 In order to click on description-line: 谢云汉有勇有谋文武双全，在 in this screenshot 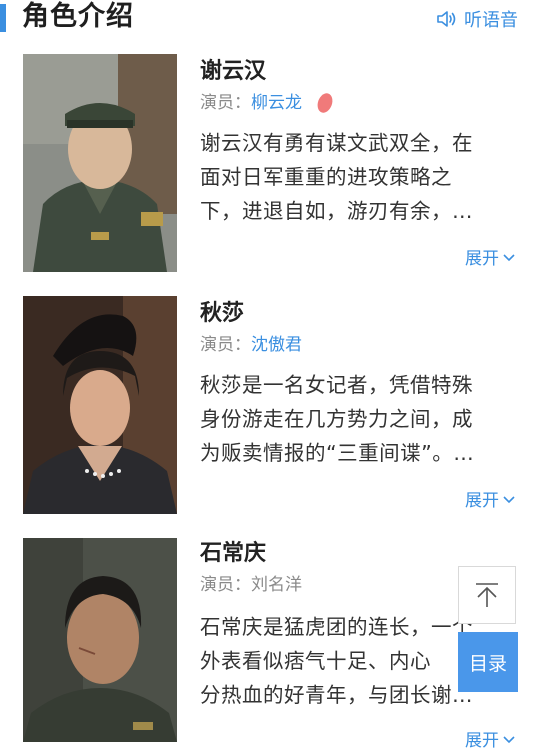, I will do `click(336, 143)`.